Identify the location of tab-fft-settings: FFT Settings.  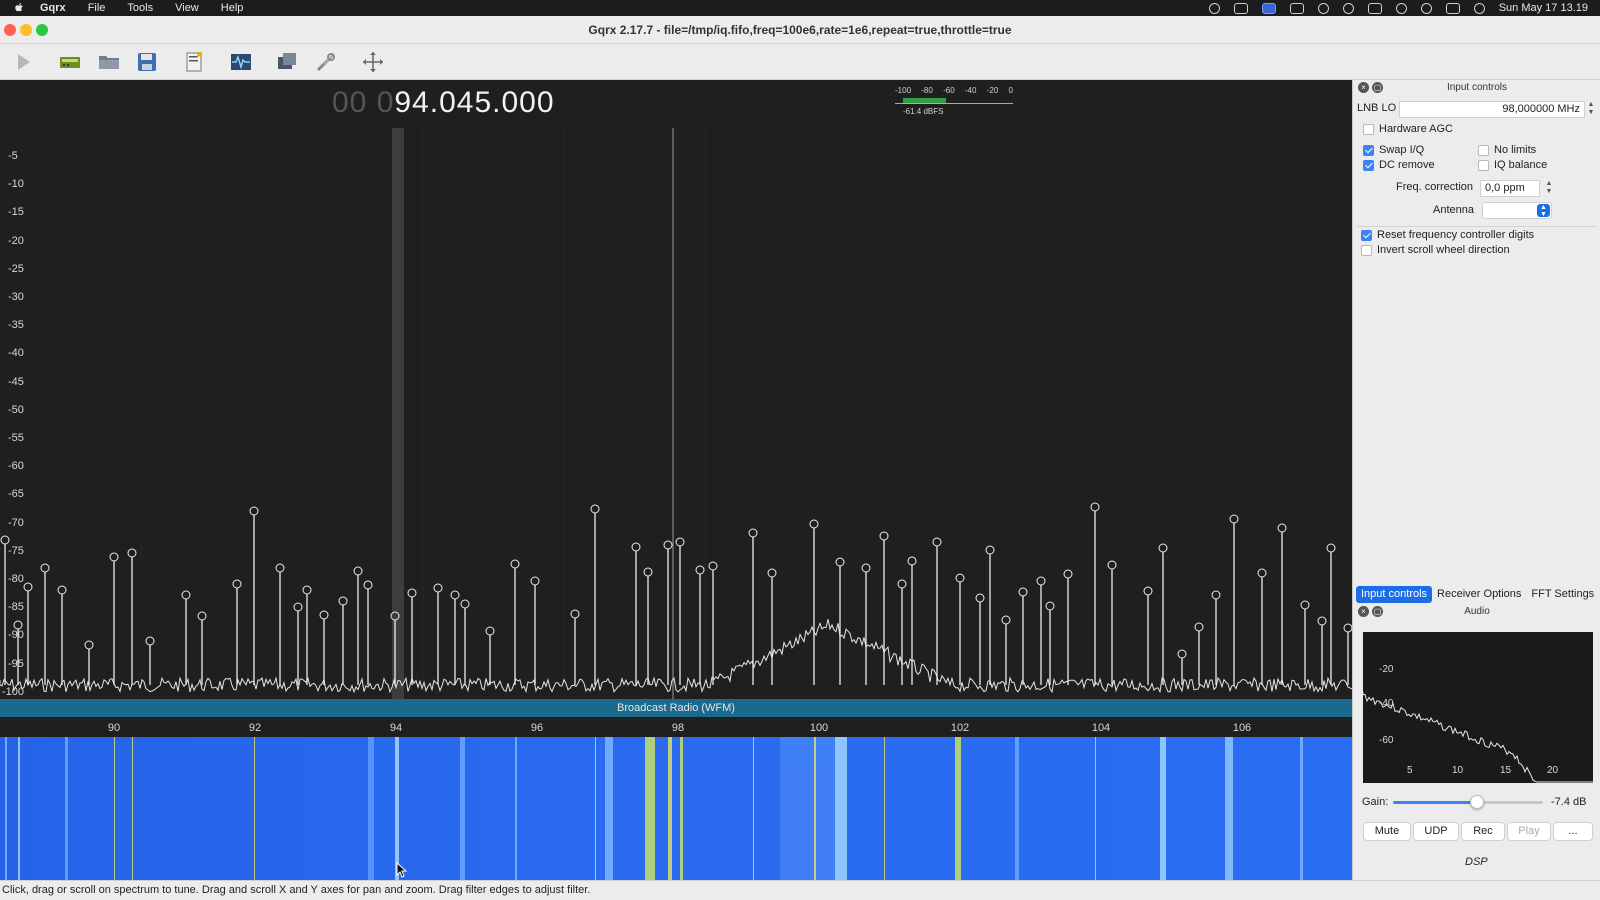
(1562, 594).